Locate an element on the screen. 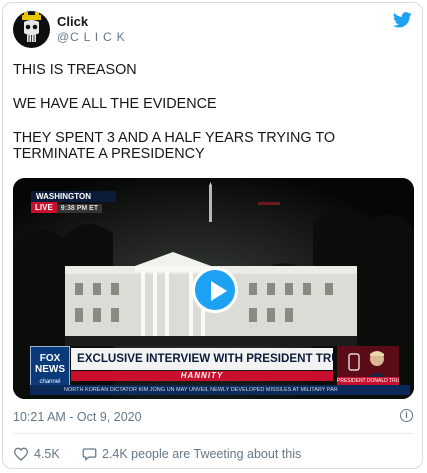 The image size is (427, 473). tweet-line-3: THEY SPENT 3 AND A HALF YEARS TRYING TO is located at coordinates (174, 138).